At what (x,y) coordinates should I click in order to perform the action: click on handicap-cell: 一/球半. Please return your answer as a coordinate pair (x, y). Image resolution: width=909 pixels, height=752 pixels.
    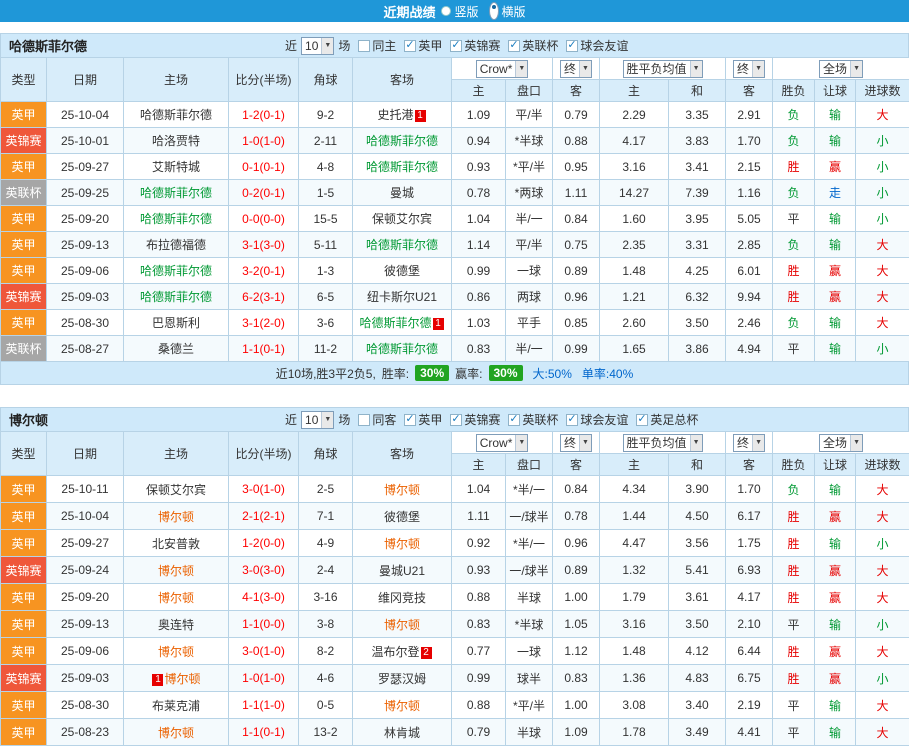
    Looking at the image, I should click on (529, 516).